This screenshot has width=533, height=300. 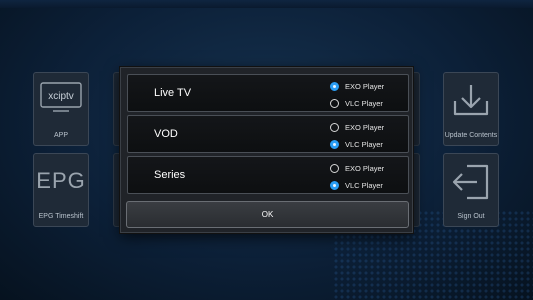 I want to click on vod-row: VOD EXO Player VLC Player, so click(x=268, y=134).